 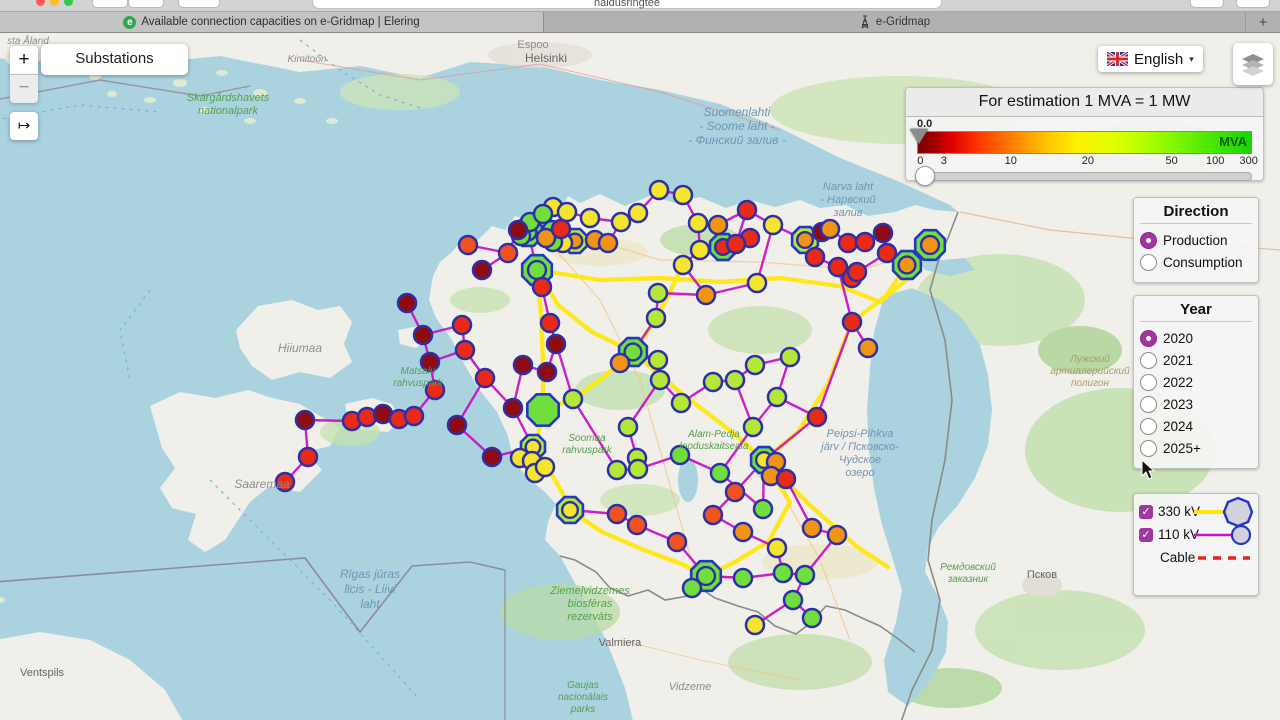 I want to click on substation-hub-330kv, so click(x=543, y=410).